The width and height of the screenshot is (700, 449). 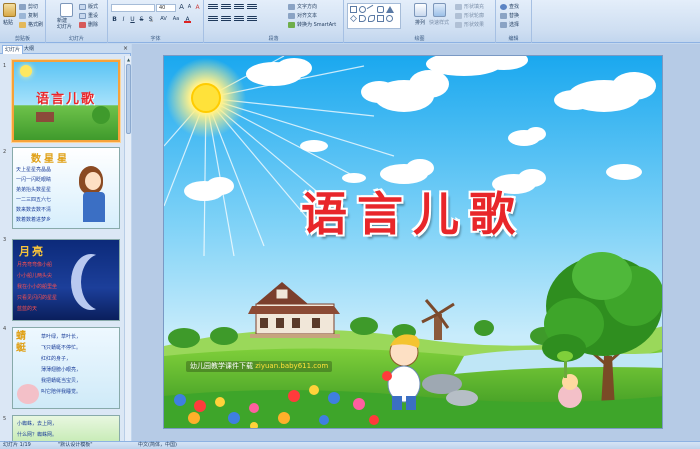 I want to click on rectangle-shape-icon, so click(x=353, y=9).